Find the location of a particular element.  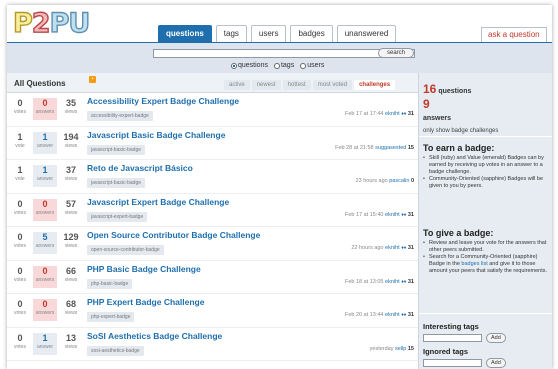

user-link: sellp is located at coordinates (400, 349).